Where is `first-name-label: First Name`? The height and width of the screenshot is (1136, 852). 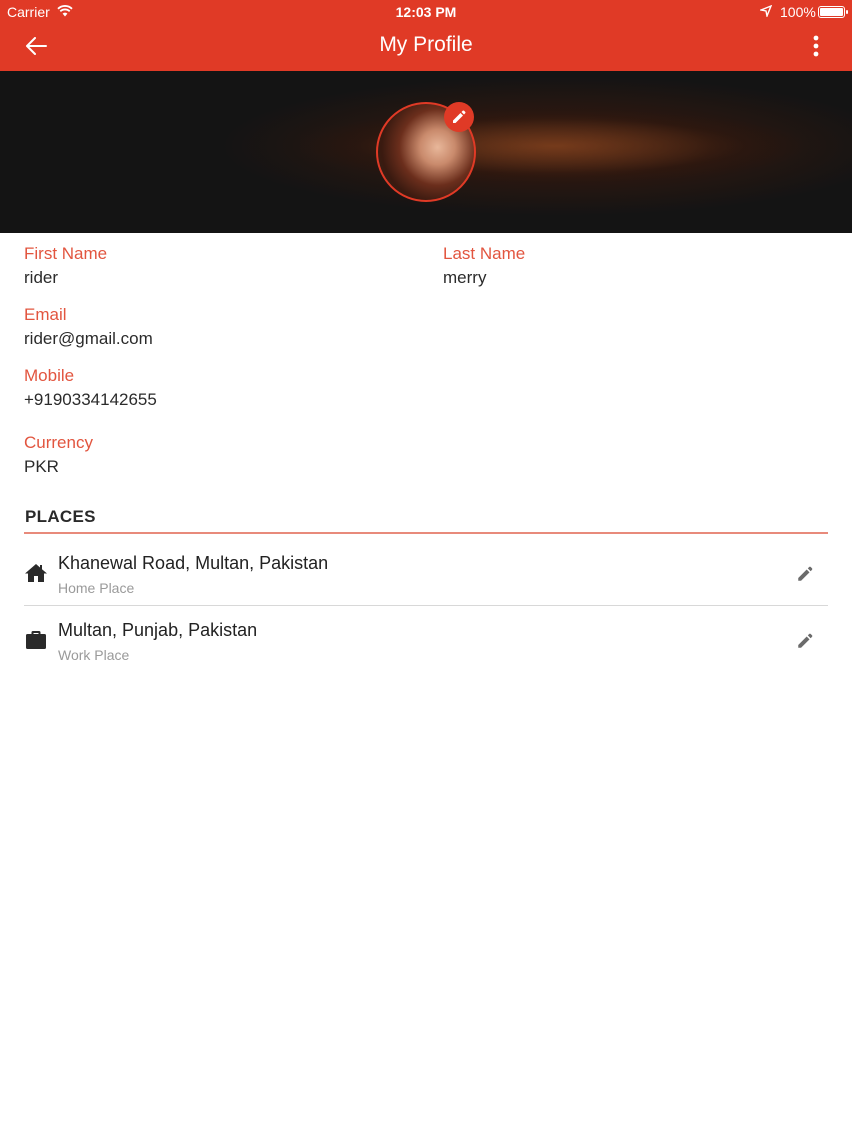 first-name-label: First Name is located at coordinates (66, 253).